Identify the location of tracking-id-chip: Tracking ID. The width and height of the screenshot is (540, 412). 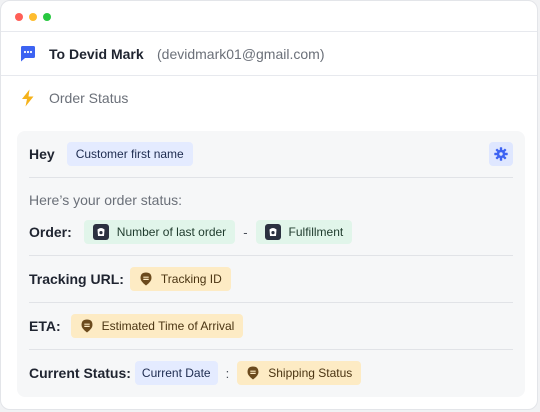
(180, 279).